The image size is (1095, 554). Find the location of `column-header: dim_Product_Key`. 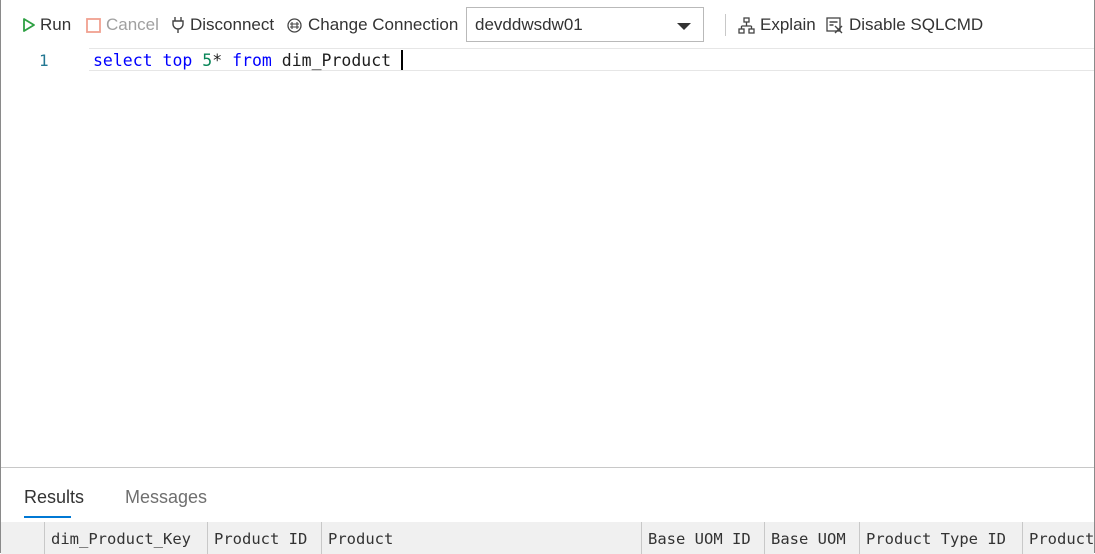

column-header: dim_Product_Key is located at coordinates (125, 538).